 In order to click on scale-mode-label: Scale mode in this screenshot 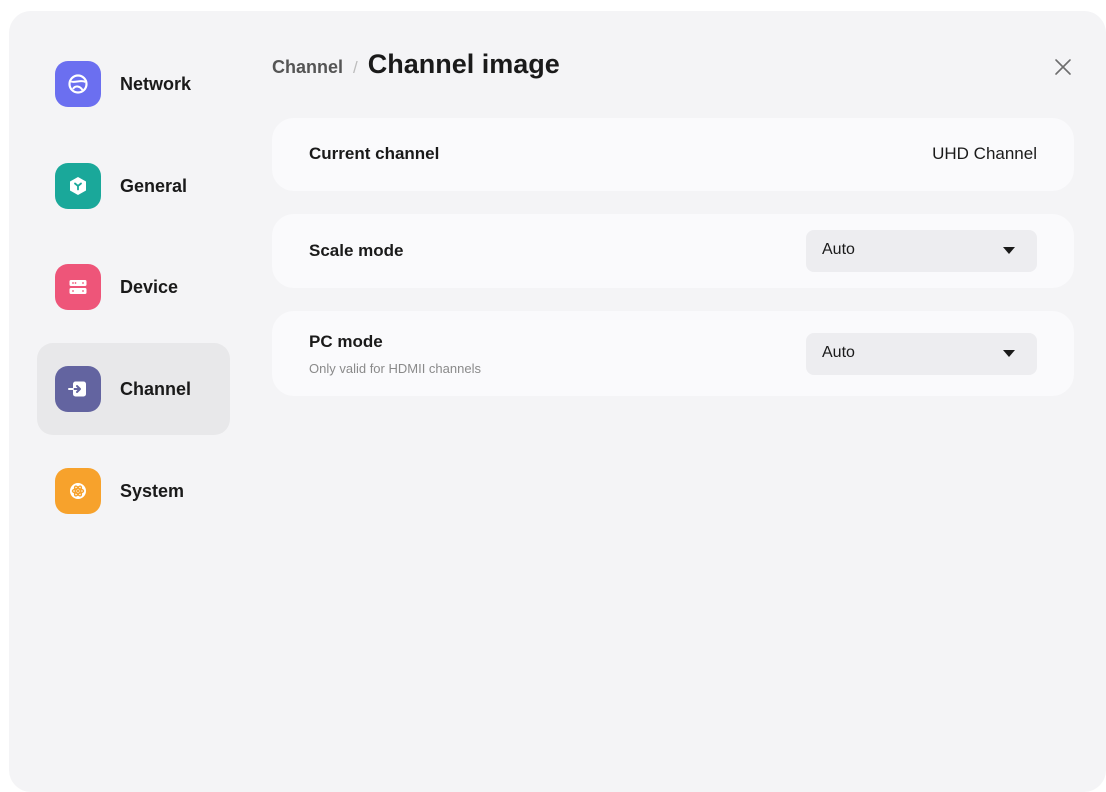, I will do `click(356, 250)`.